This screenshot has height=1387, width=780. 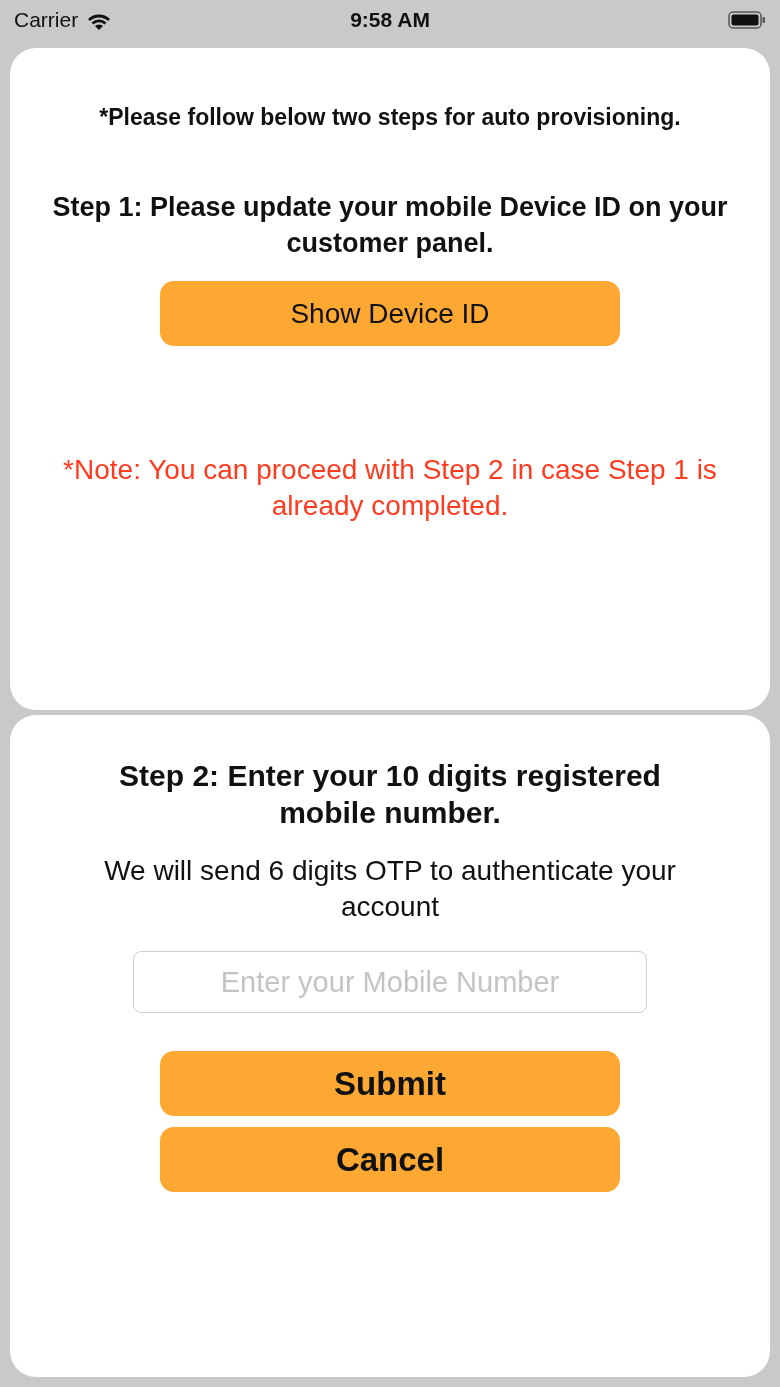 I want to click on step-one-heading: Step 1: Please update your mobile Device ID on your customer panel., so click(x=390, y=225).